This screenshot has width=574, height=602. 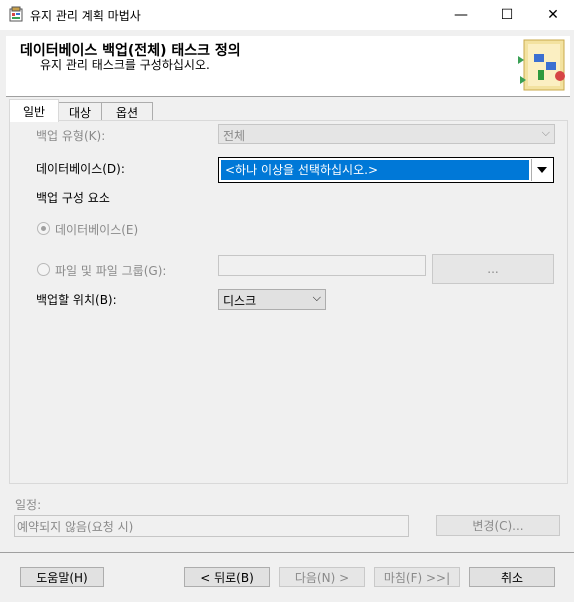 What do you see at coordinates (542, 66) in the screenshot?
I see `maintenance-plan-graphic-icon` at bounding box center [542, 66].